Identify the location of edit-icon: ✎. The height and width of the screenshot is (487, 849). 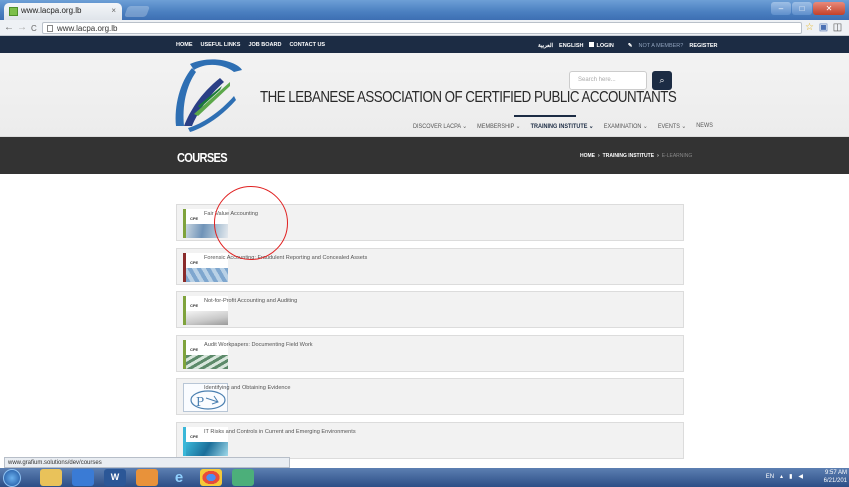
(630, 45).